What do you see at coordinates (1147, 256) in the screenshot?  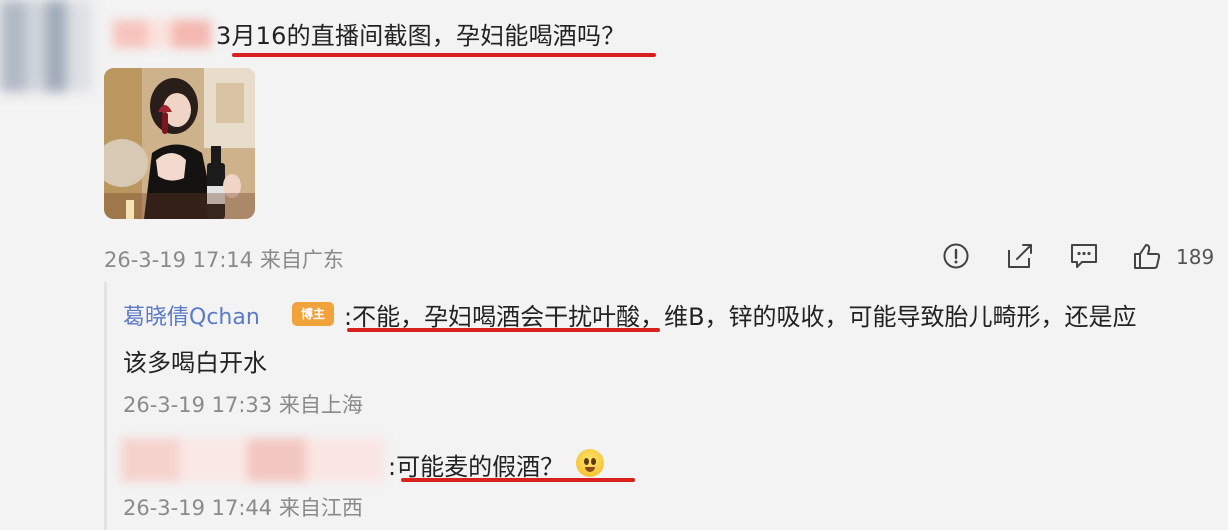 I see `thumbs-up-icon` at bounding box center [1147, 256].